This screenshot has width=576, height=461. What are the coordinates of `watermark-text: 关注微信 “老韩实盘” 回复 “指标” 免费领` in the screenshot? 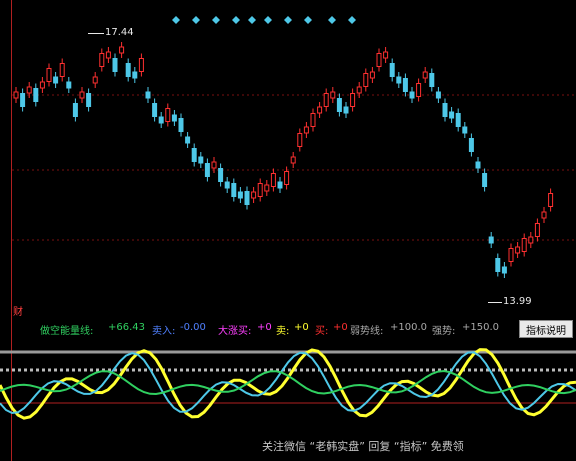 It's located at (363, 446).